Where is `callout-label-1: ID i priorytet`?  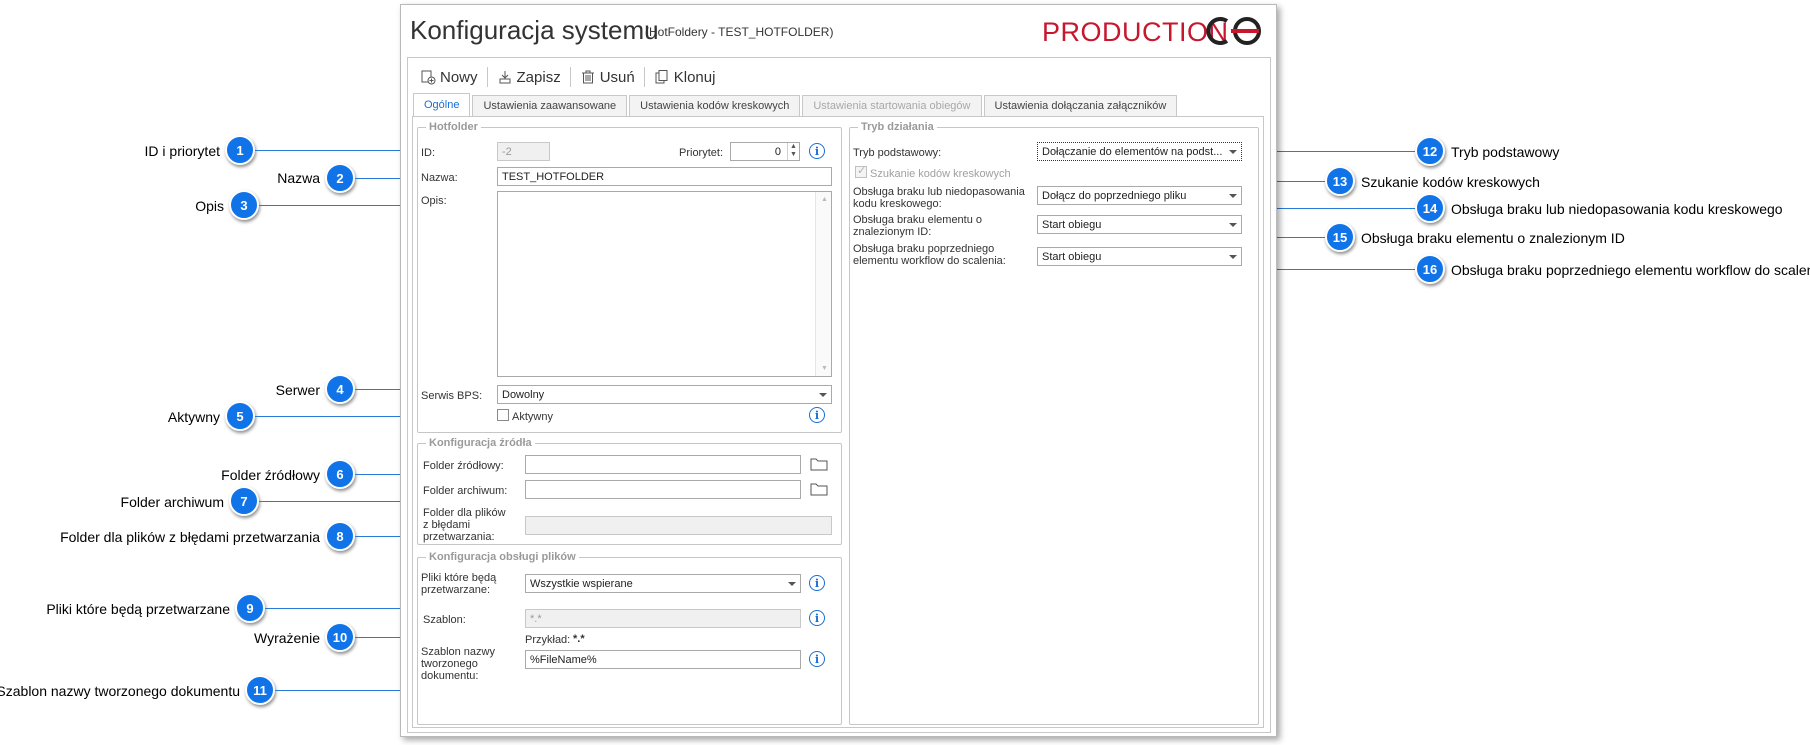
callout-label-1: ID i priorytet is located at coordinates (182, 151).